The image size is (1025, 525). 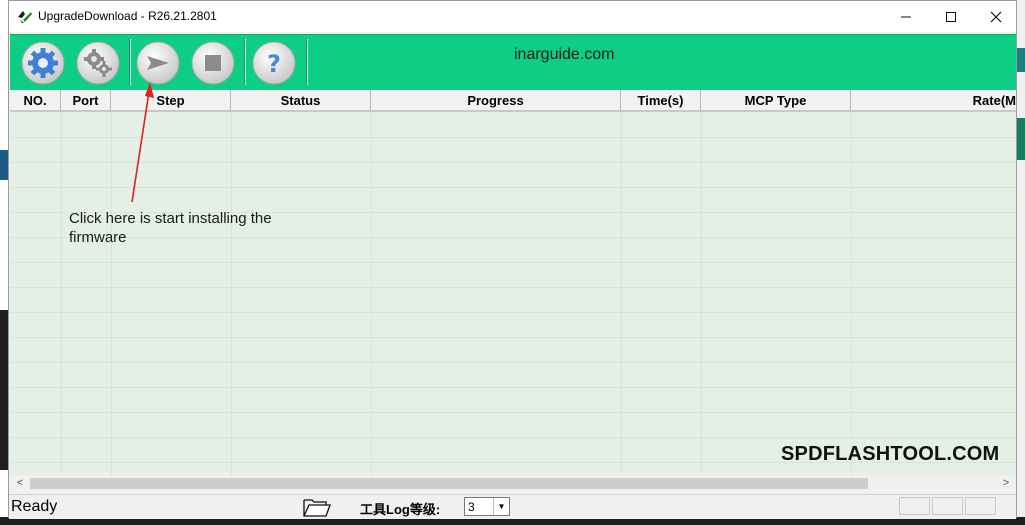 What do you see at coordinates (20, 483) in the screenshot?
I see `scroll-left-button: <` at bounding box center [20, 483].